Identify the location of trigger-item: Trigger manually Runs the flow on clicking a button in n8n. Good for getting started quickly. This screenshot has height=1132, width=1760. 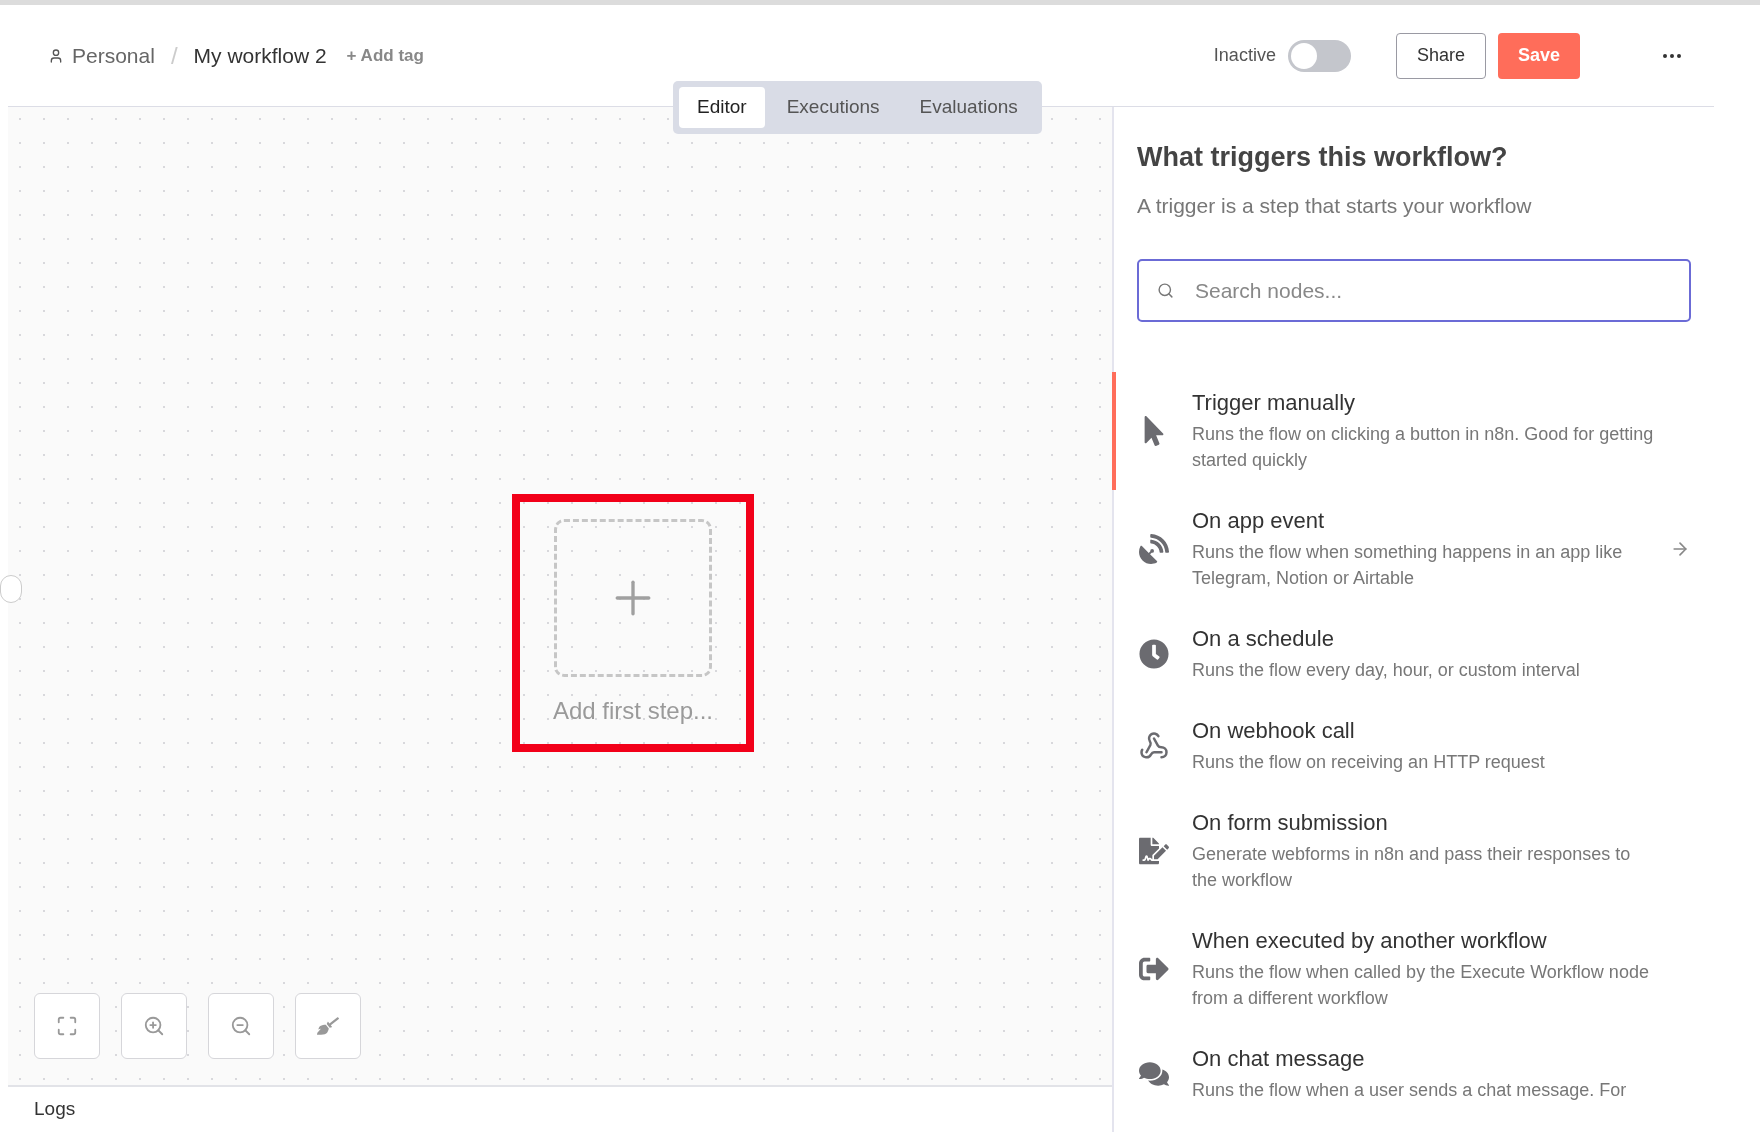
(1413, 431).